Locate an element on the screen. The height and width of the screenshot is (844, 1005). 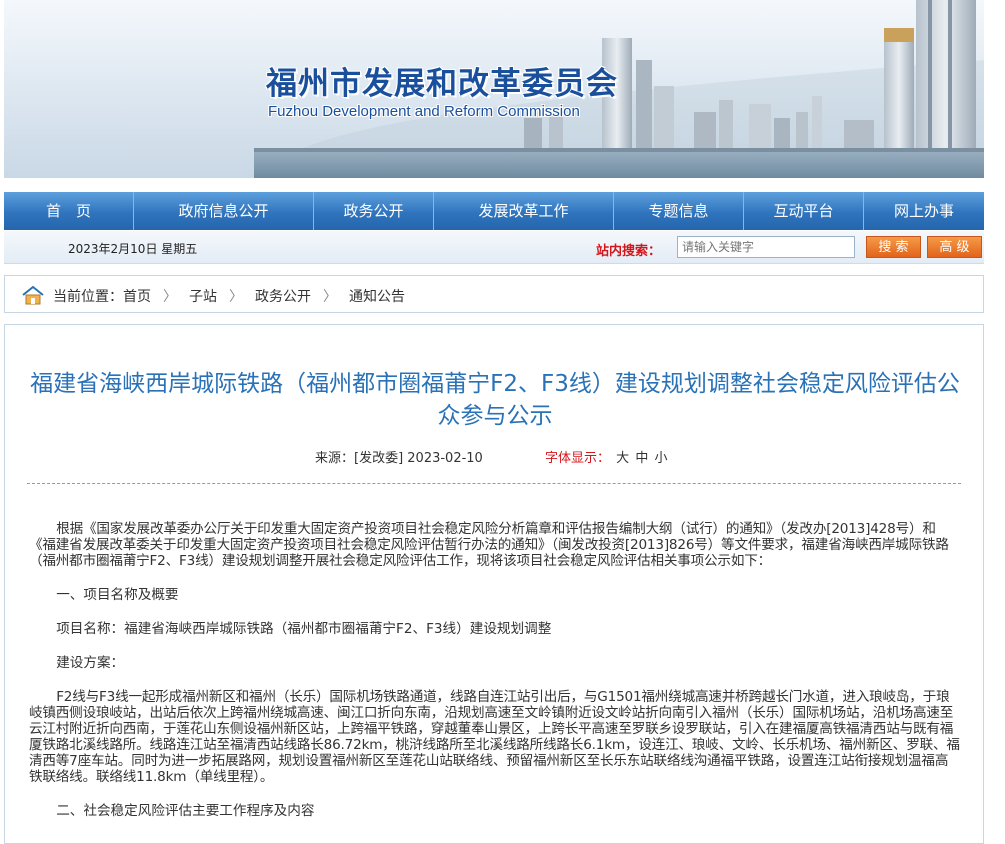
section-heading: 一、项目名称及概要 is located at coordinates (117, 595).